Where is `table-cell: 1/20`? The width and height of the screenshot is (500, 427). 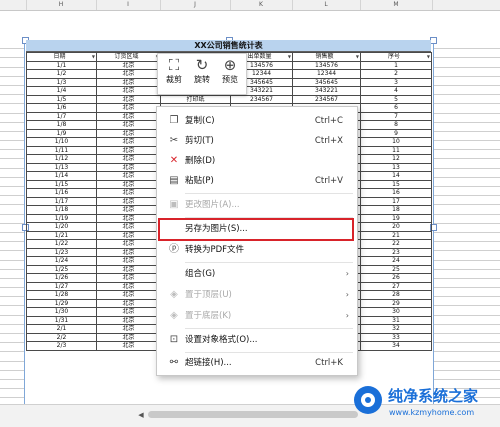 table-cell: 1/20 is located at coordinates (61, 227).